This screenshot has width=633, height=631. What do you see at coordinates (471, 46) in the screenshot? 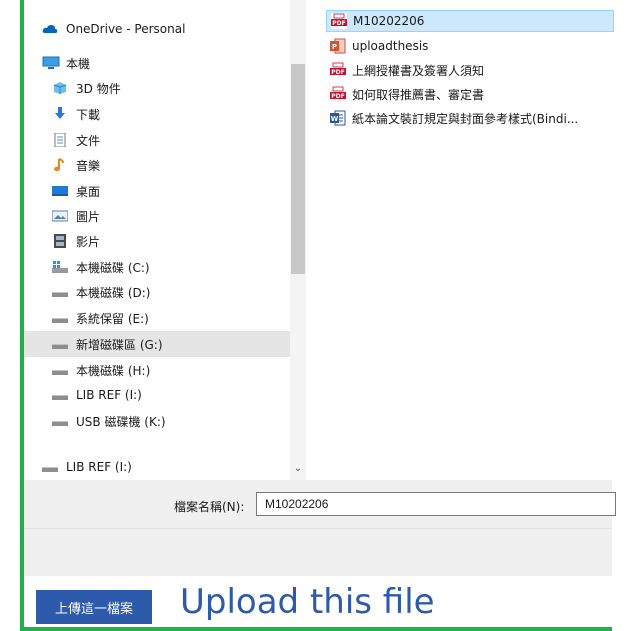
I see `file-item-uploadthesis: P uploadthesis` at bounding box center [471, 46].